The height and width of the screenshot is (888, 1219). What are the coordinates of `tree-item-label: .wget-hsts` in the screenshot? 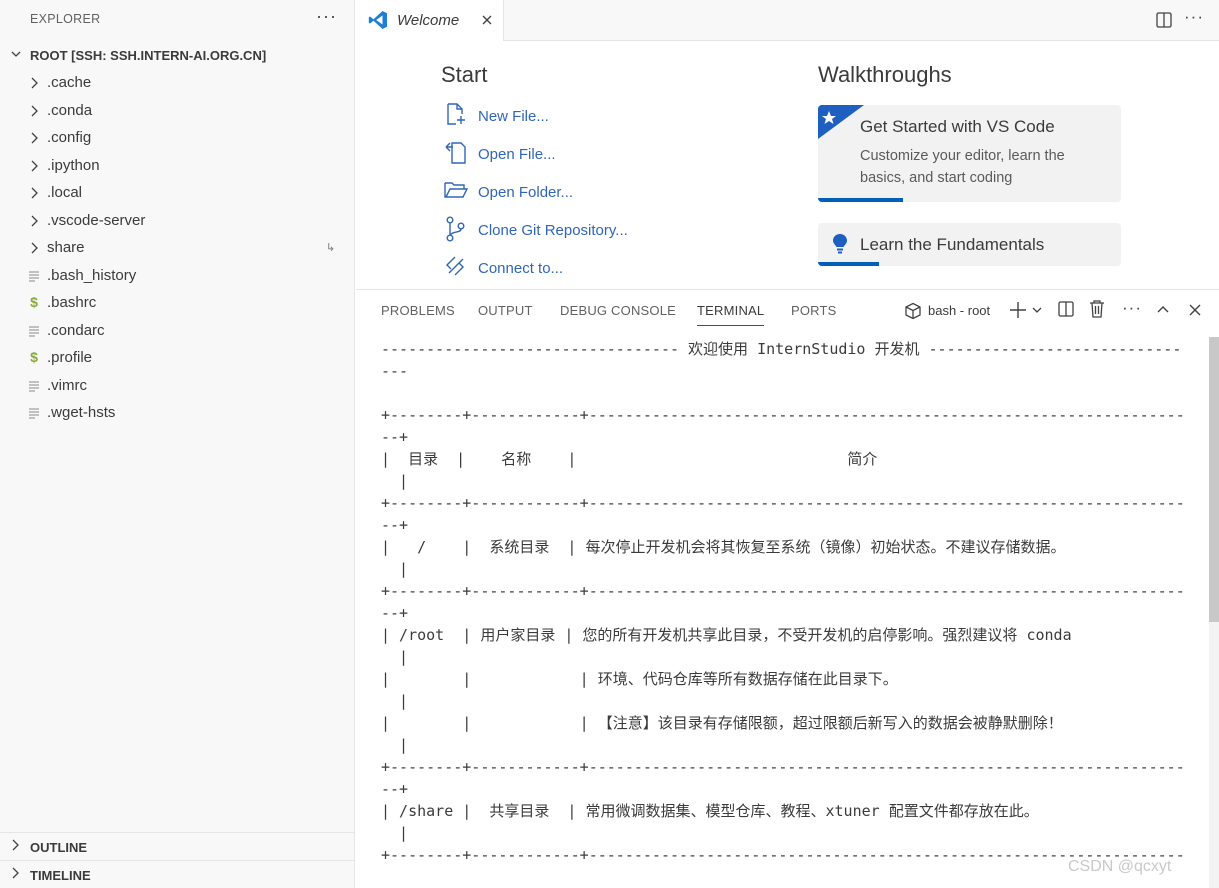 It's located at (81, 412).